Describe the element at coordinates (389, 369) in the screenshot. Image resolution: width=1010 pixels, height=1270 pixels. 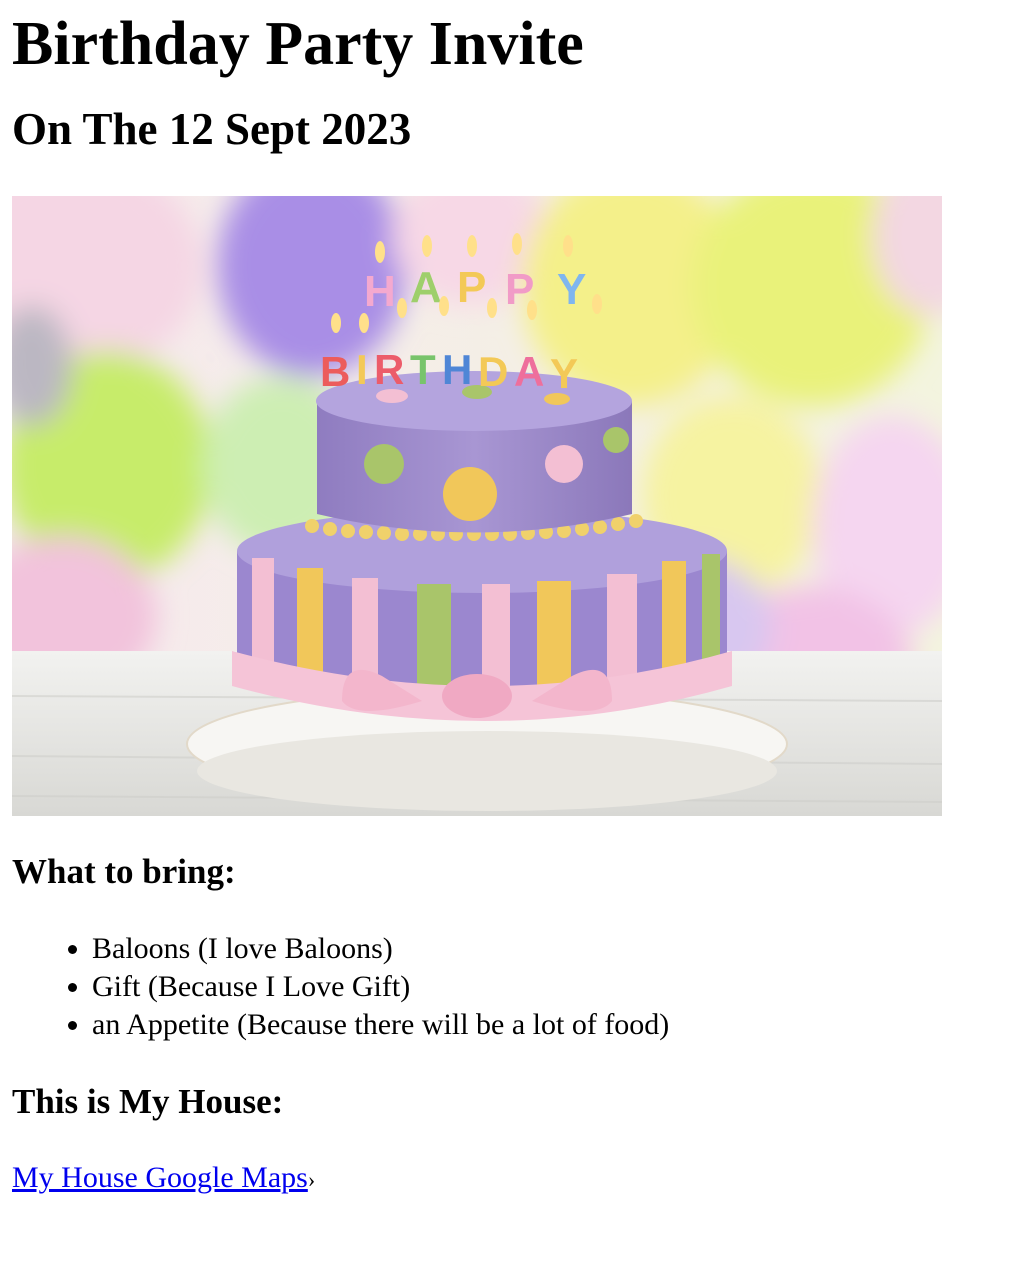
I see `svg-text: R` at that location.